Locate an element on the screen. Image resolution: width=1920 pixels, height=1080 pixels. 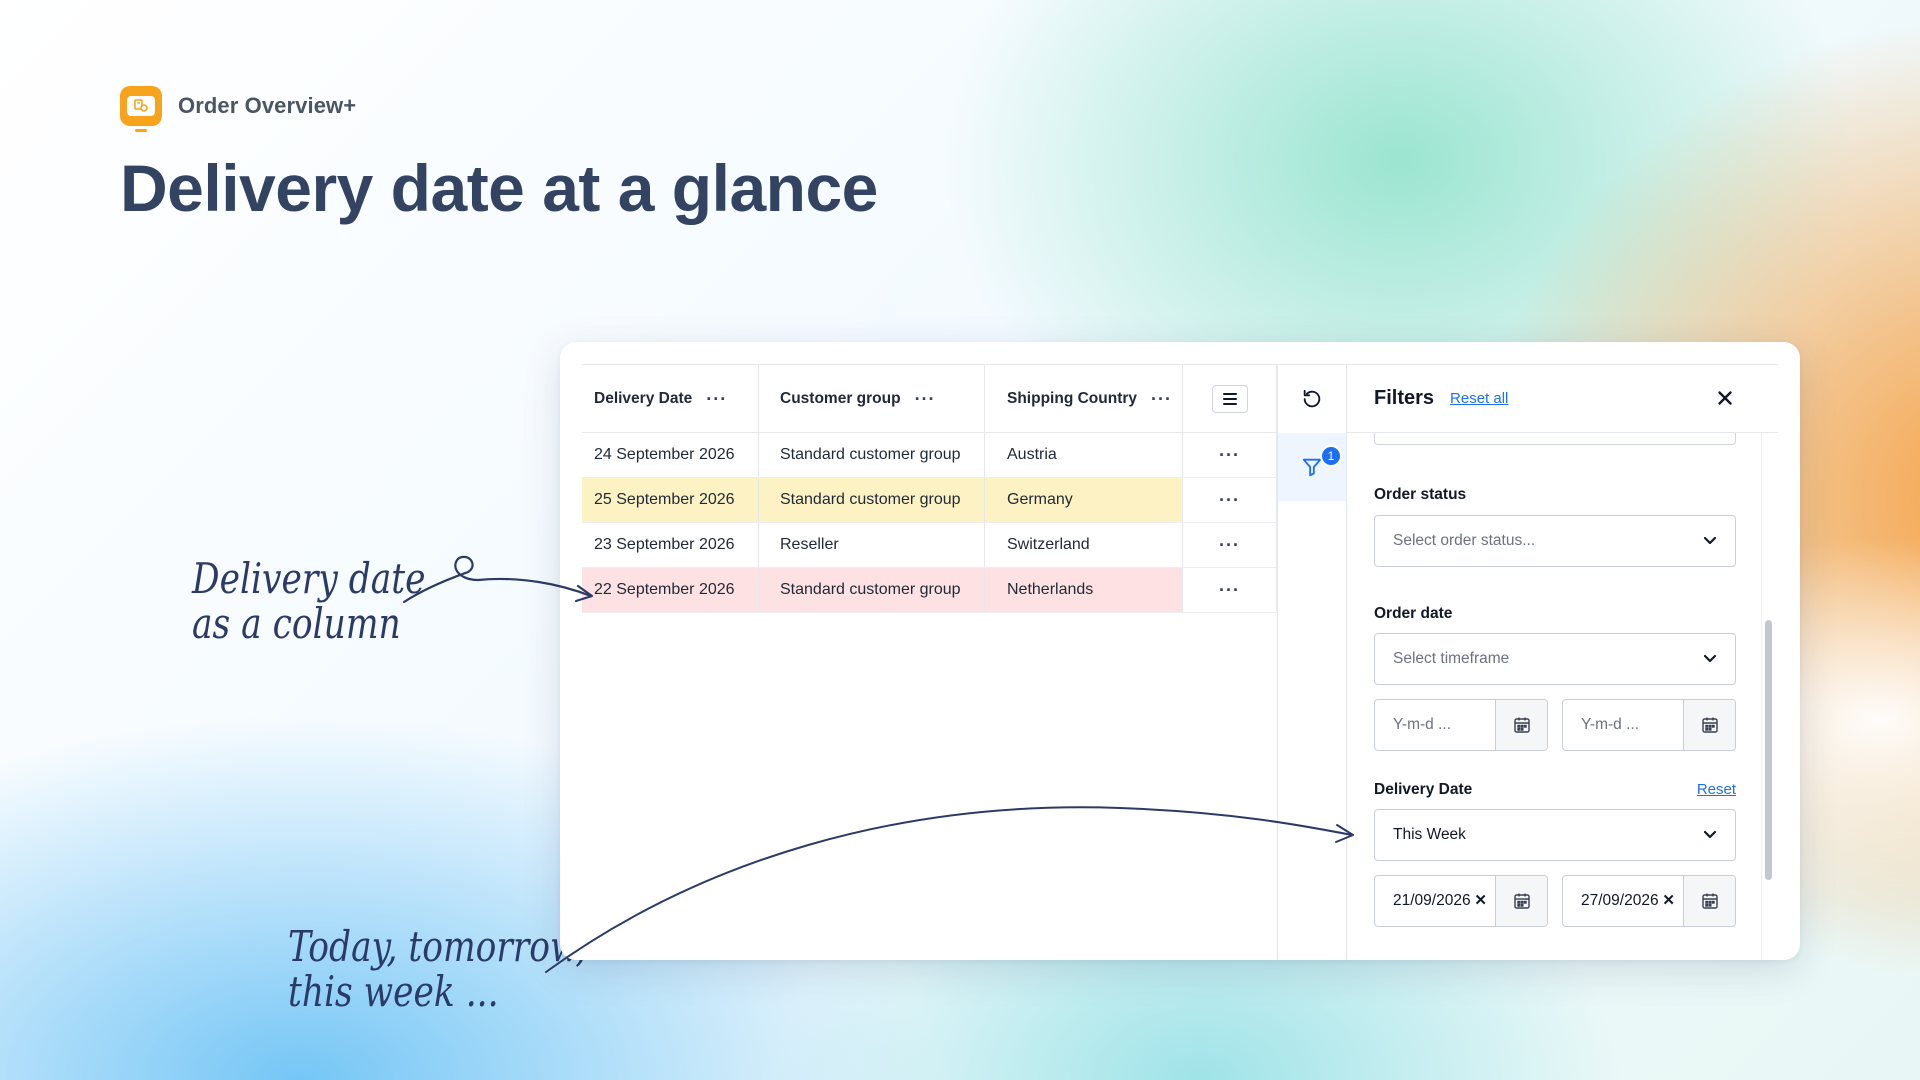
column-header-delivery-date: Delivery Date ··· is located at coordinates (670, 398).